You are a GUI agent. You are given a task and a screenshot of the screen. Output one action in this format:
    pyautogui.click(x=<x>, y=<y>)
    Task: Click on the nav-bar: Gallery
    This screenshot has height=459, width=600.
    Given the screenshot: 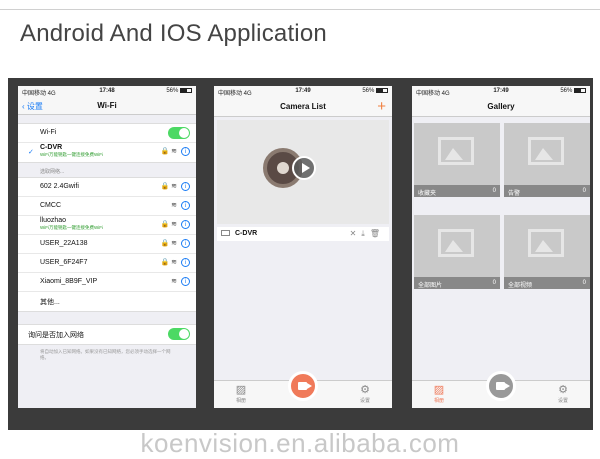 What is the action you would take?
    pyautogui.click(x=501, y=107)
    